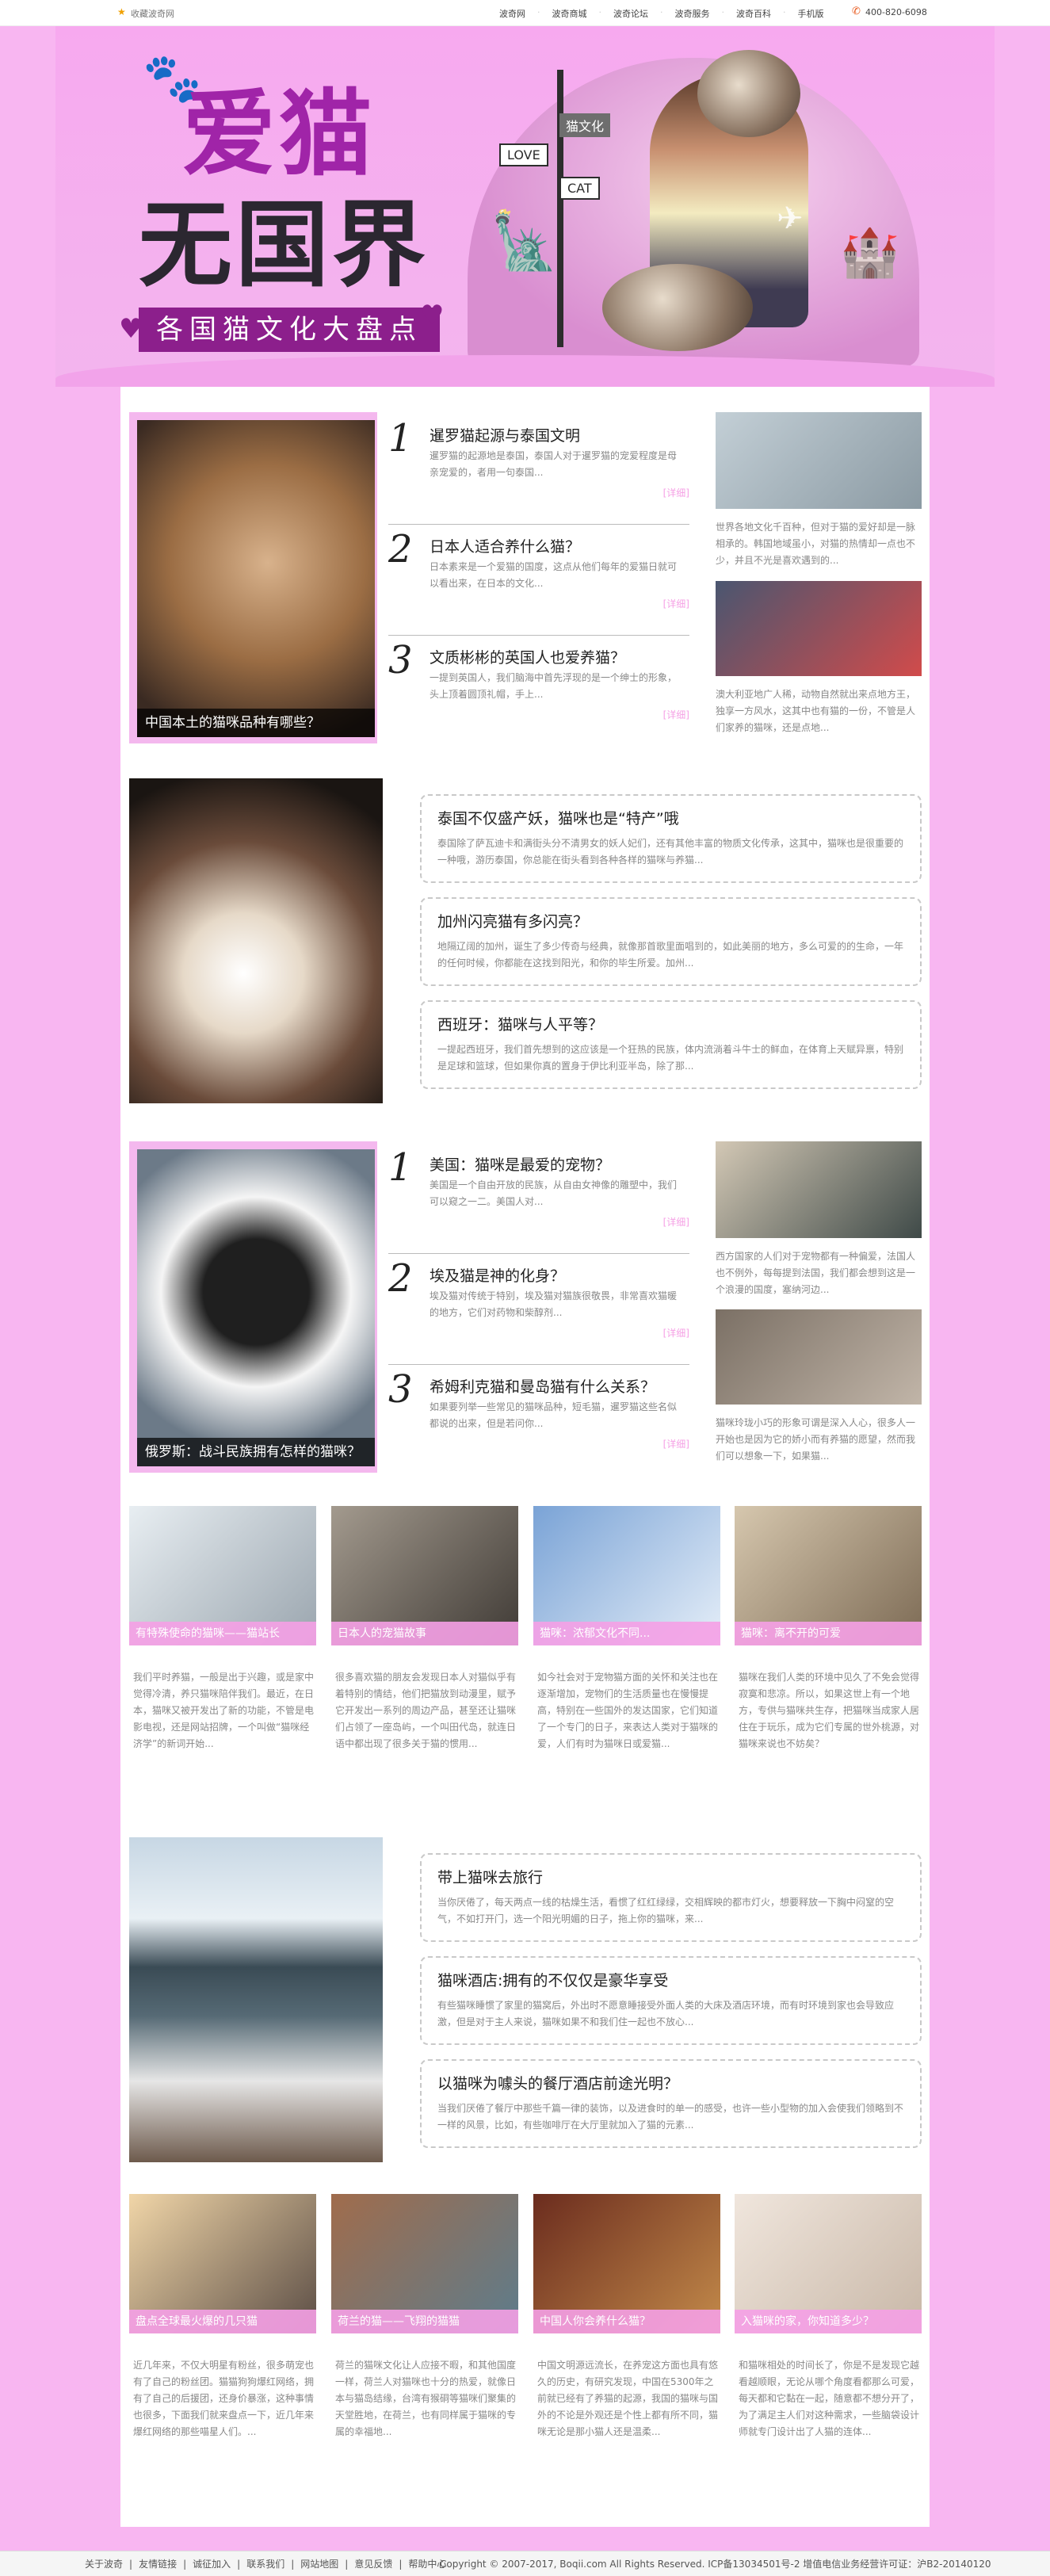  Describe the element at coordinates (425, 2321) in the screenshot. I see `card-caption: 荷兰的猫——飞翔的猫猫` at that location.